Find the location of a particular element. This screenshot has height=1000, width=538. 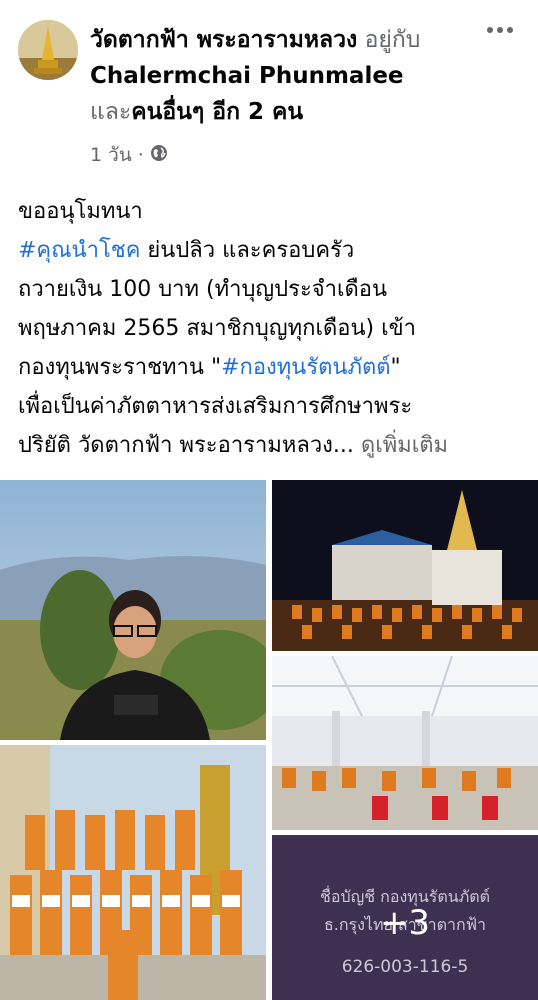

hashtag-link: #คุณนำโชค is located at coordinates (79, 250).